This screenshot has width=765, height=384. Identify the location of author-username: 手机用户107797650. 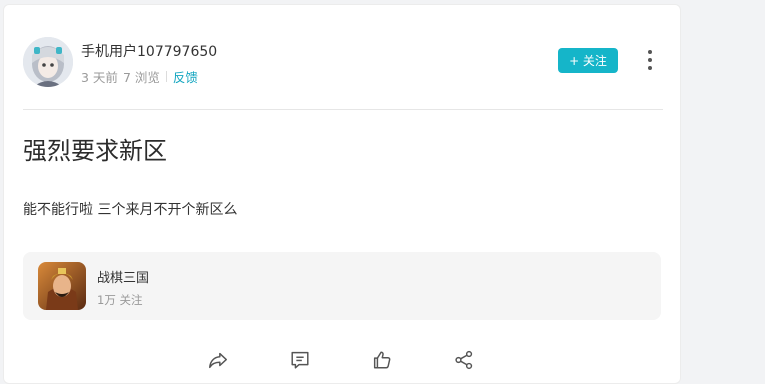
(149, 51).